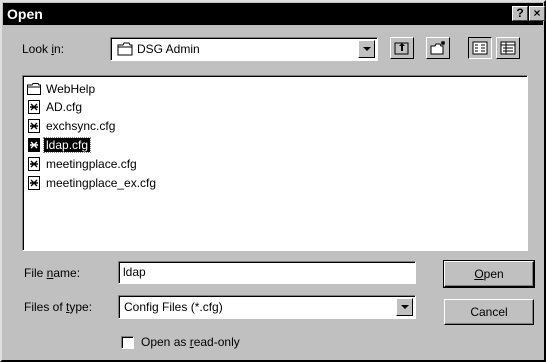 This screenshot has width=546, height=362. I want to click on list-view-button, so click(480, 48).